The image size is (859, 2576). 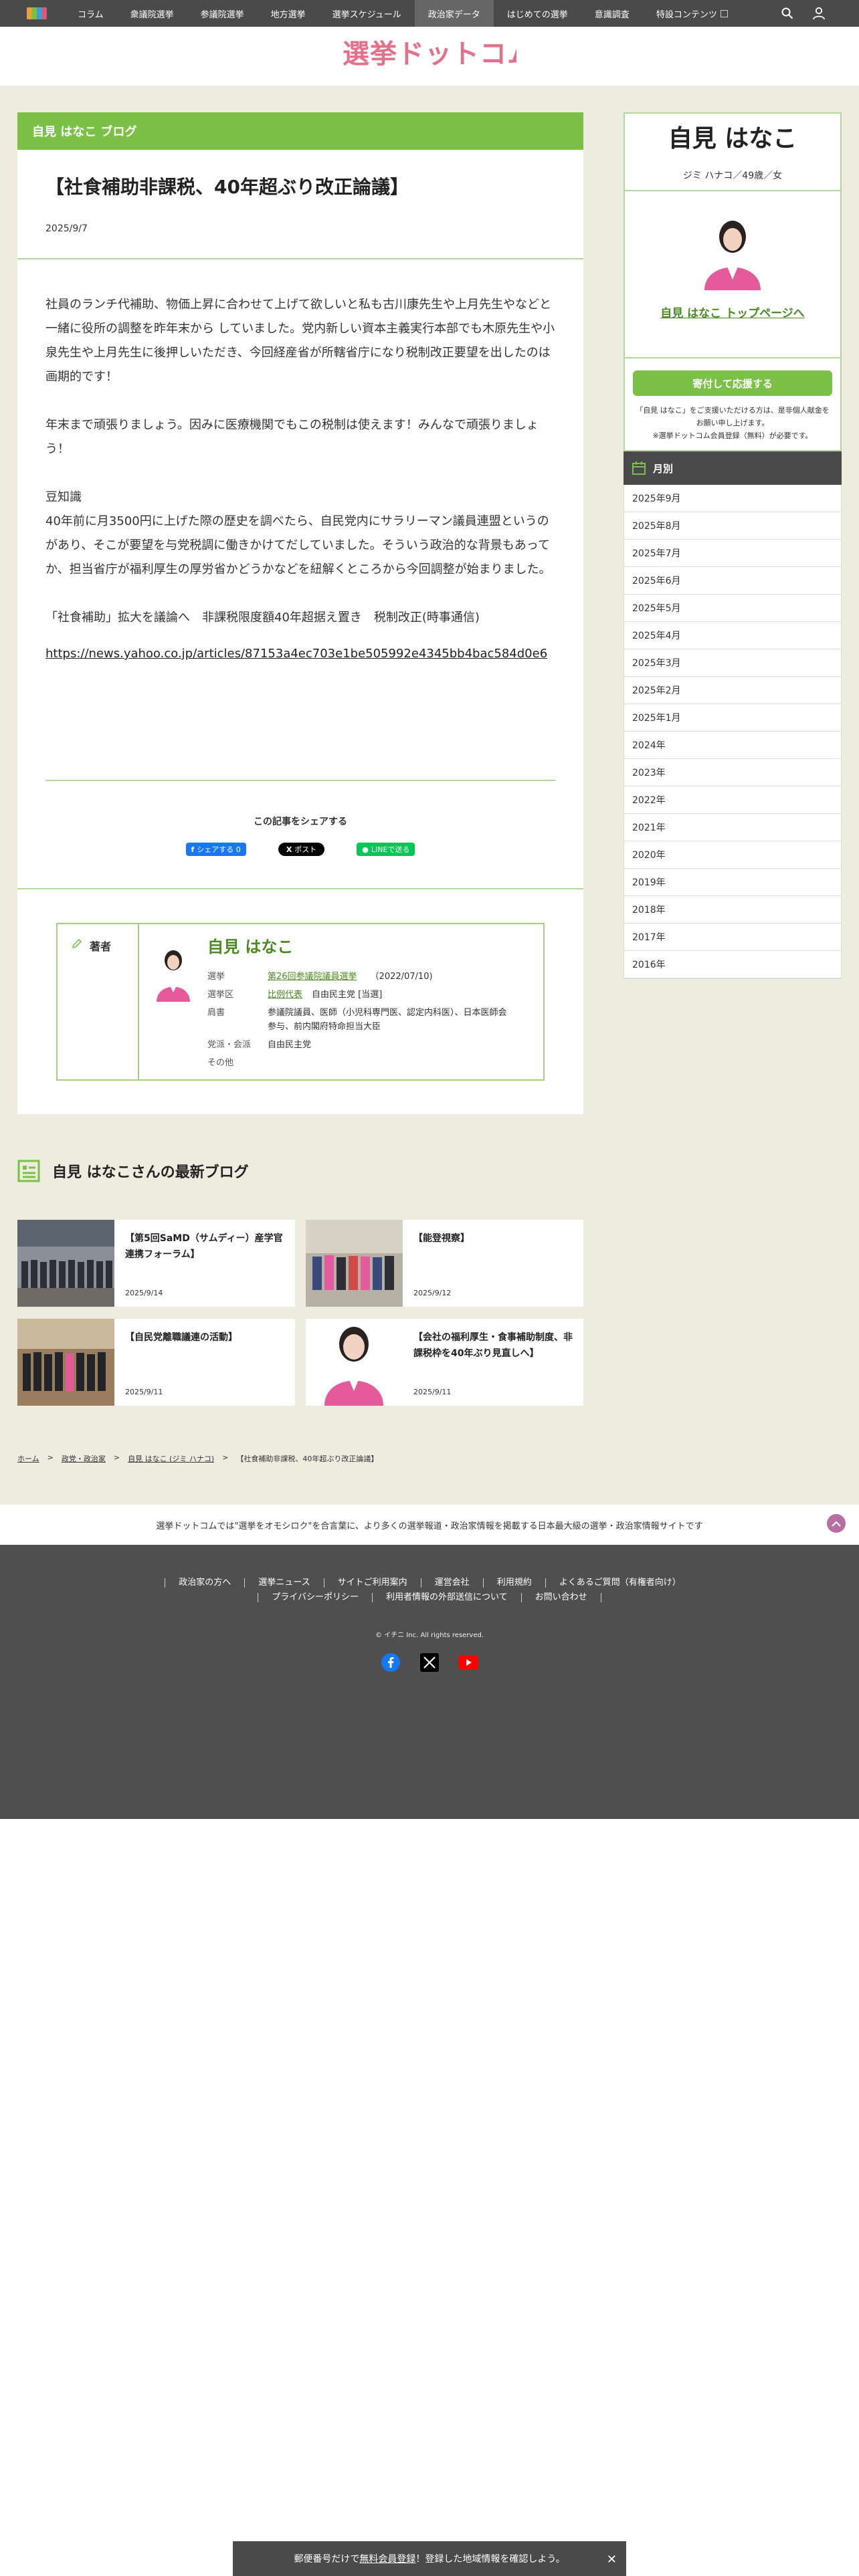 What do you see at coordinates (204, 1246) in the screenshot?
I see `latest-blog-card-title: 【第5回SaMD（サムディー）産学官連携フォーラム】` at bounding box center [204, 1246].